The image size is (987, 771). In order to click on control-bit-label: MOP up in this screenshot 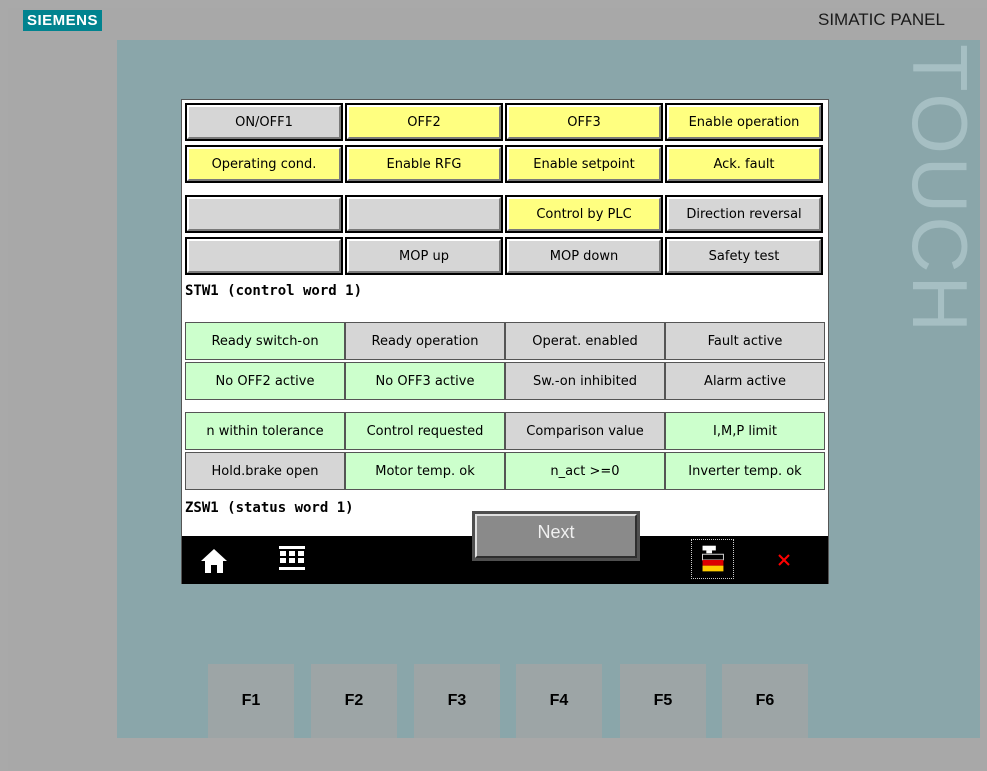, I will do `click(424, 256)`.